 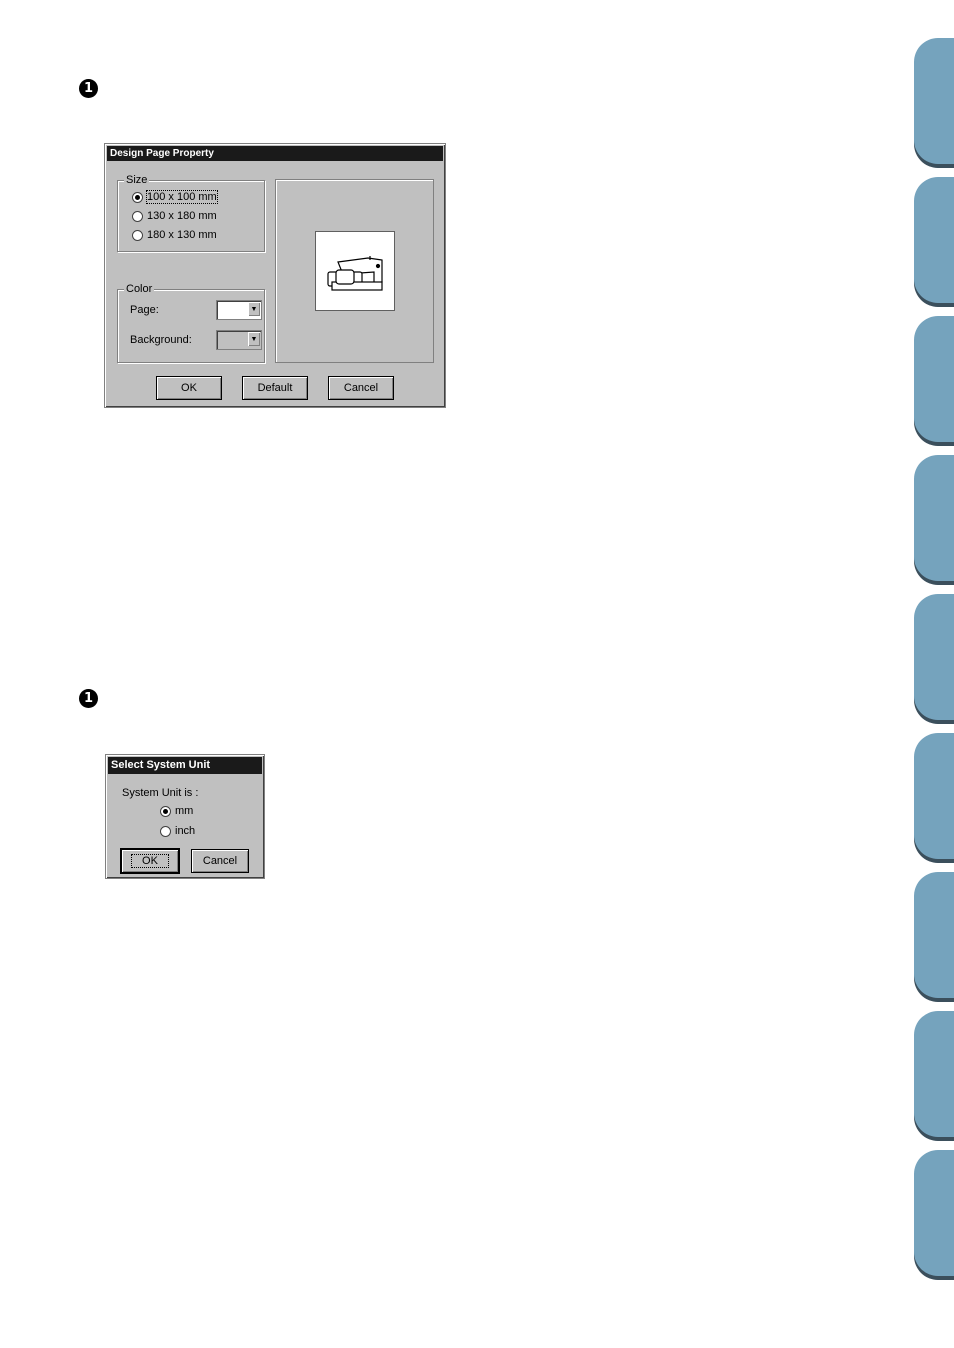 I want to click on size-option-label: 100 x 100 mm, so click(x=182, y=197).